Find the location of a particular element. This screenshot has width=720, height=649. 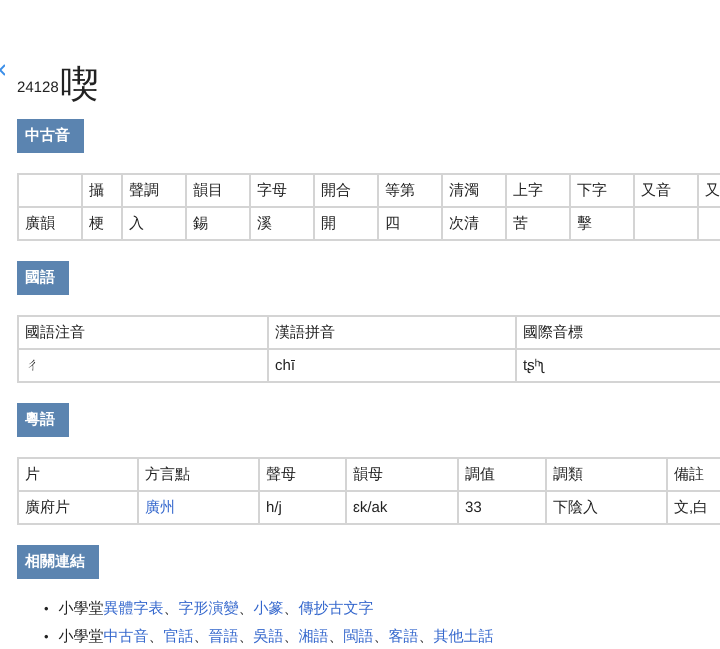

column-header: 字母 is located at coordinates (282, 190).